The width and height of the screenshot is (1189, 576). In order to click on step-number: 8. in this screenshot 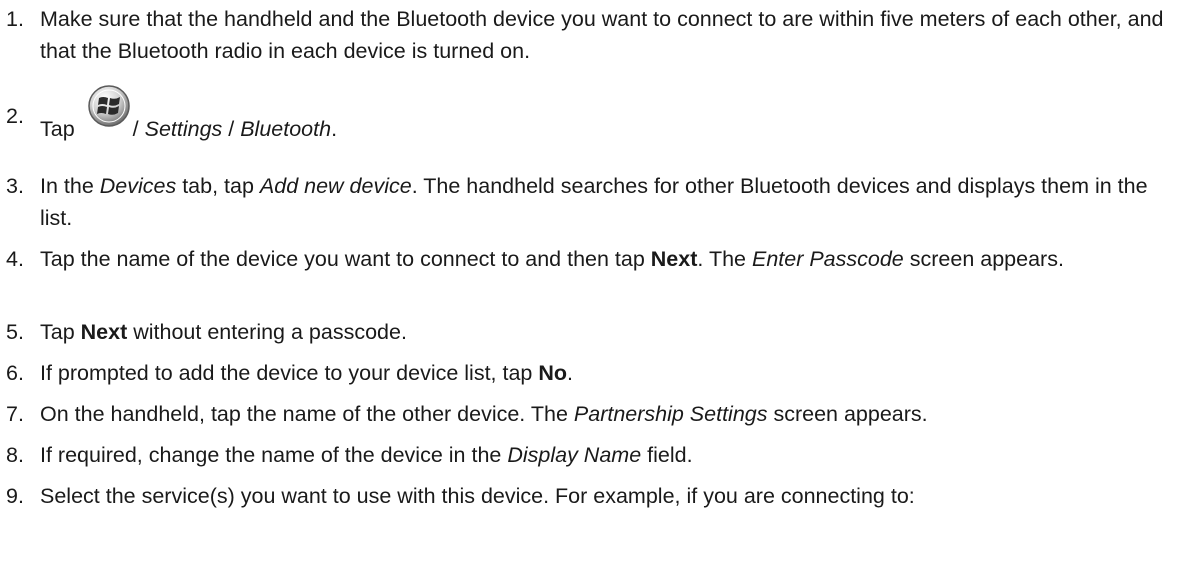, I will do `click(15, 455)`.